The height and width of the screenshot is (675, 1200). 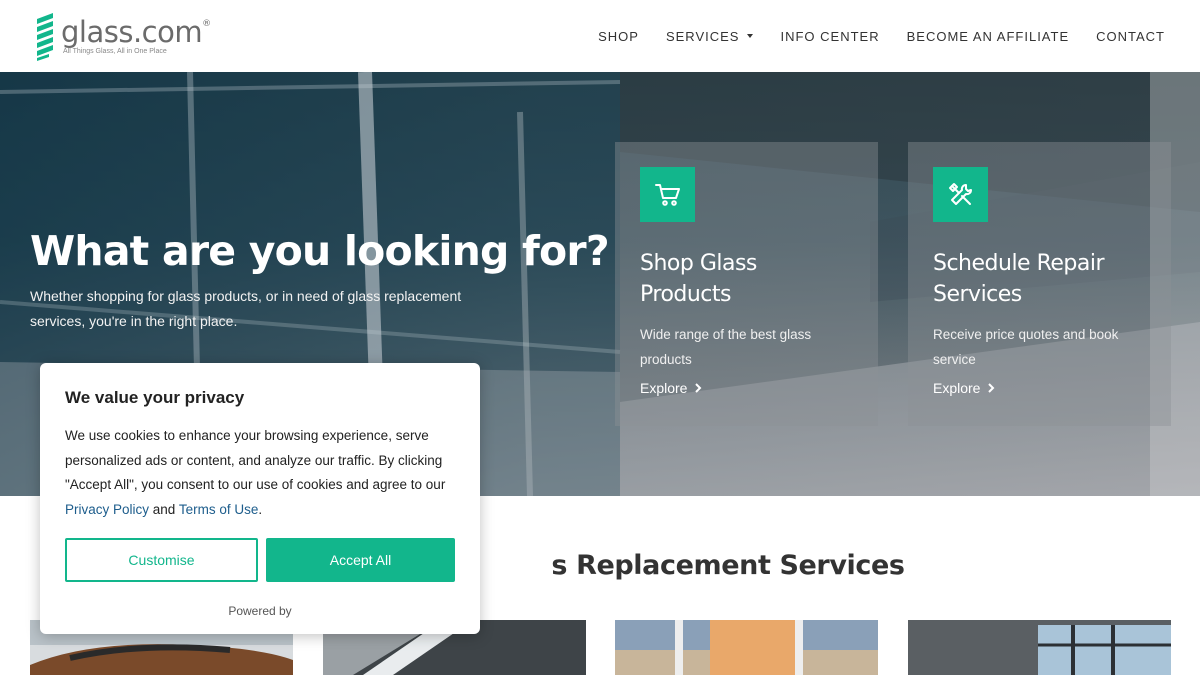 What do you see at coordinates (115, 51) in the screenshot?
I see `logo-tagline: All Things Glass, All in One Place` at bounding box center [115, 51].